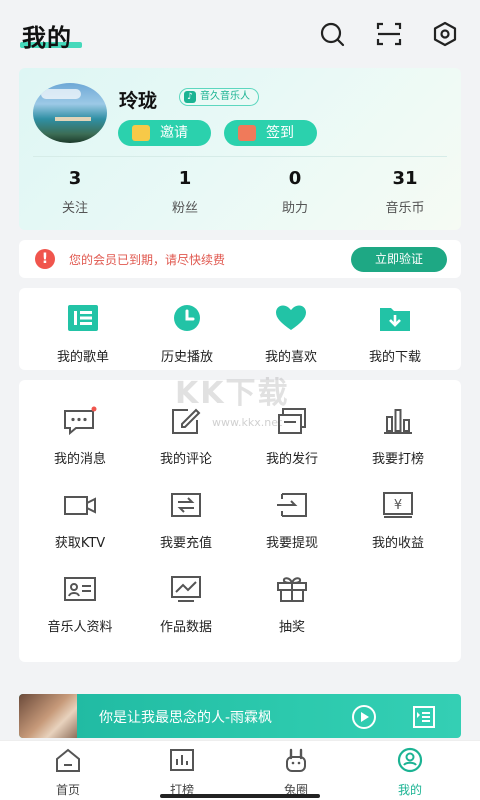 The image size is (480, 800). What do you see at coordinates (240, 156) in the screenshot?
I see `divider` at bounding box center [240, 156].